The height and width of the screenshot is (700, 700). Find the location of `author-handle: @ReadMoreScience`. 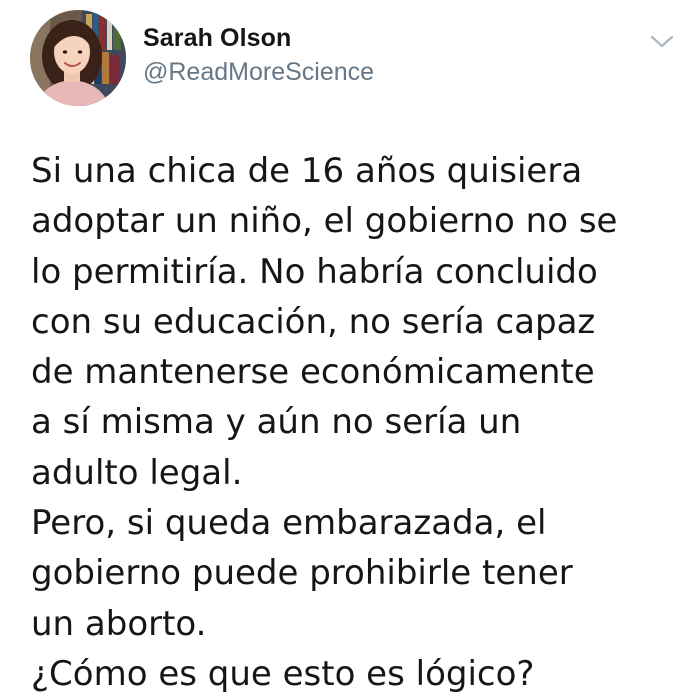

author-handle: @ReadMoreScience is located at coordinates (258, 72).